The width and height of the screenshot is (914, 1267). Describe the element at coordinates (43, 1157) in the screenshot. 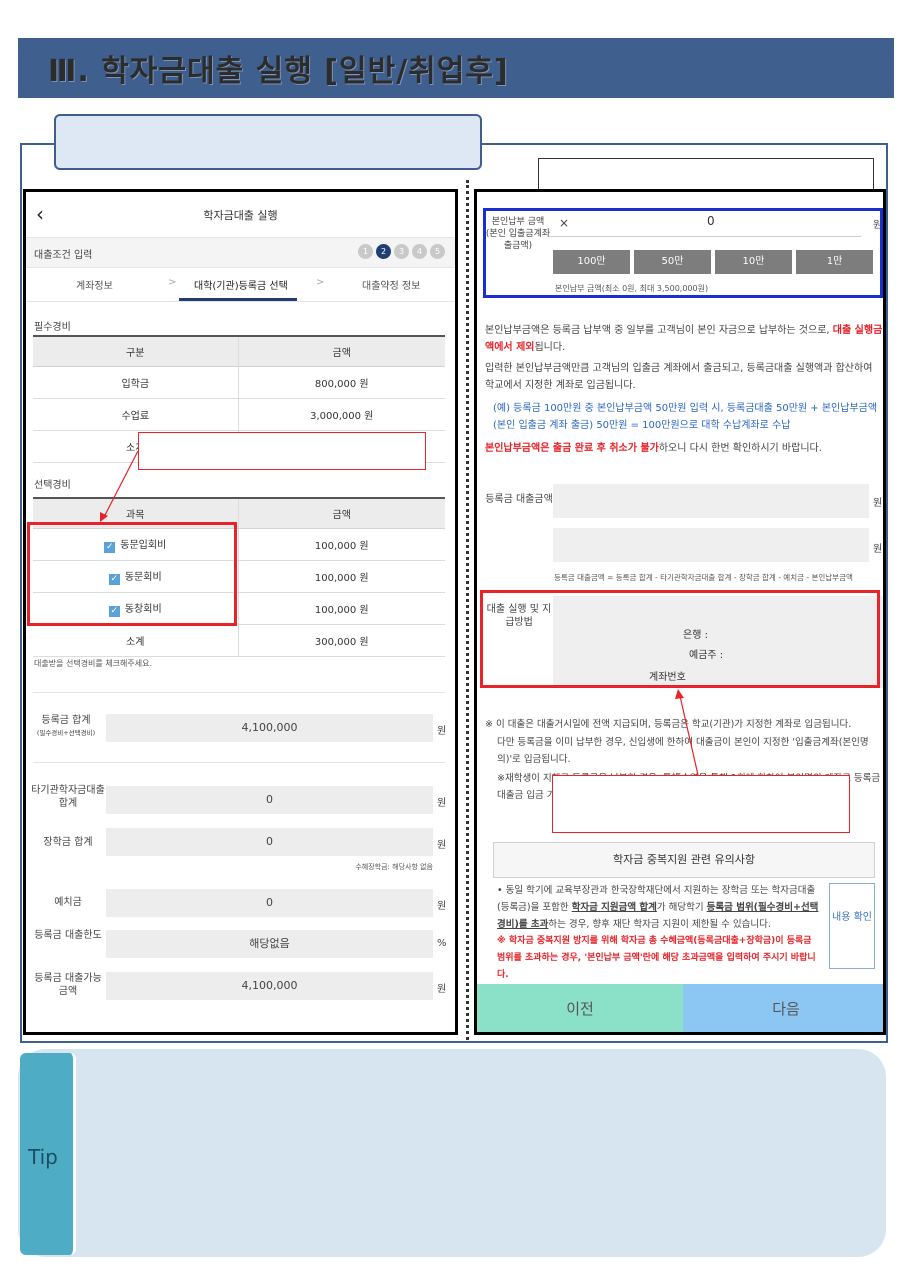

I see `tip-label: Tip` at that location.